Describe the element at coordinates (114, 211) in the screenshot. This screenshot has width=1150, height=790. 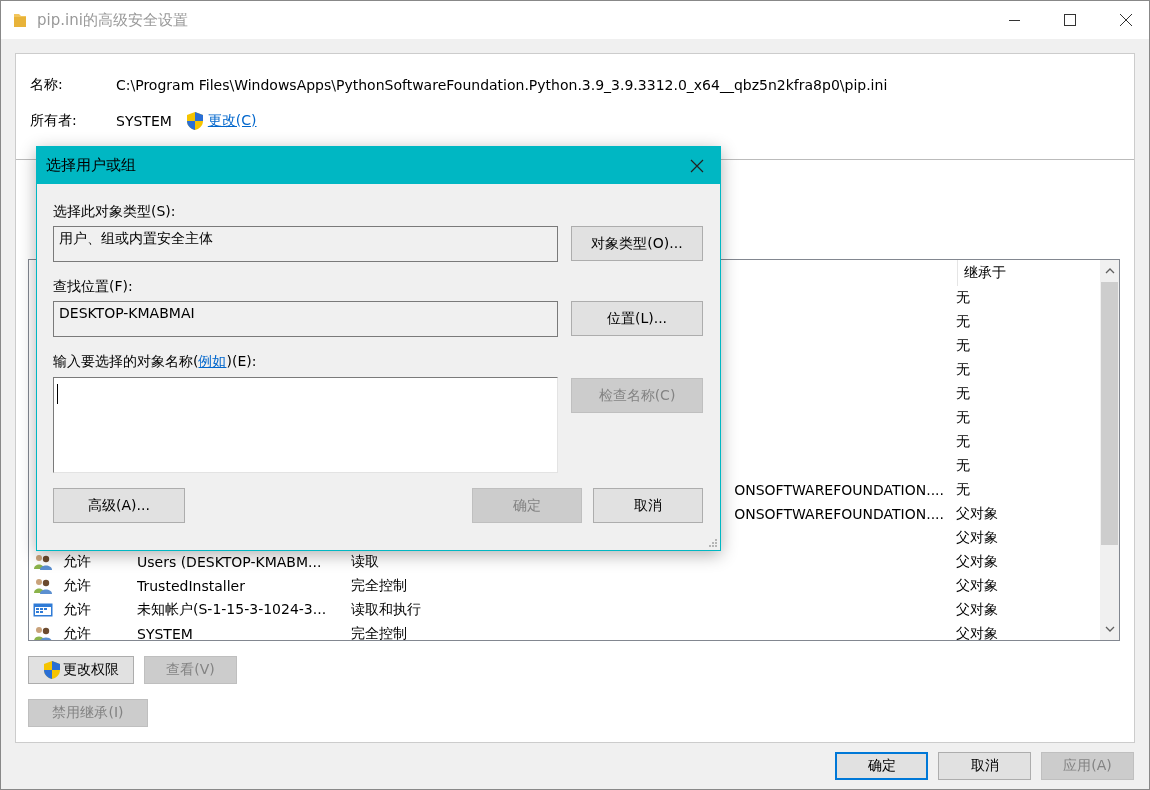
I see `field-label: 选择此对象类型(S):` at that location.